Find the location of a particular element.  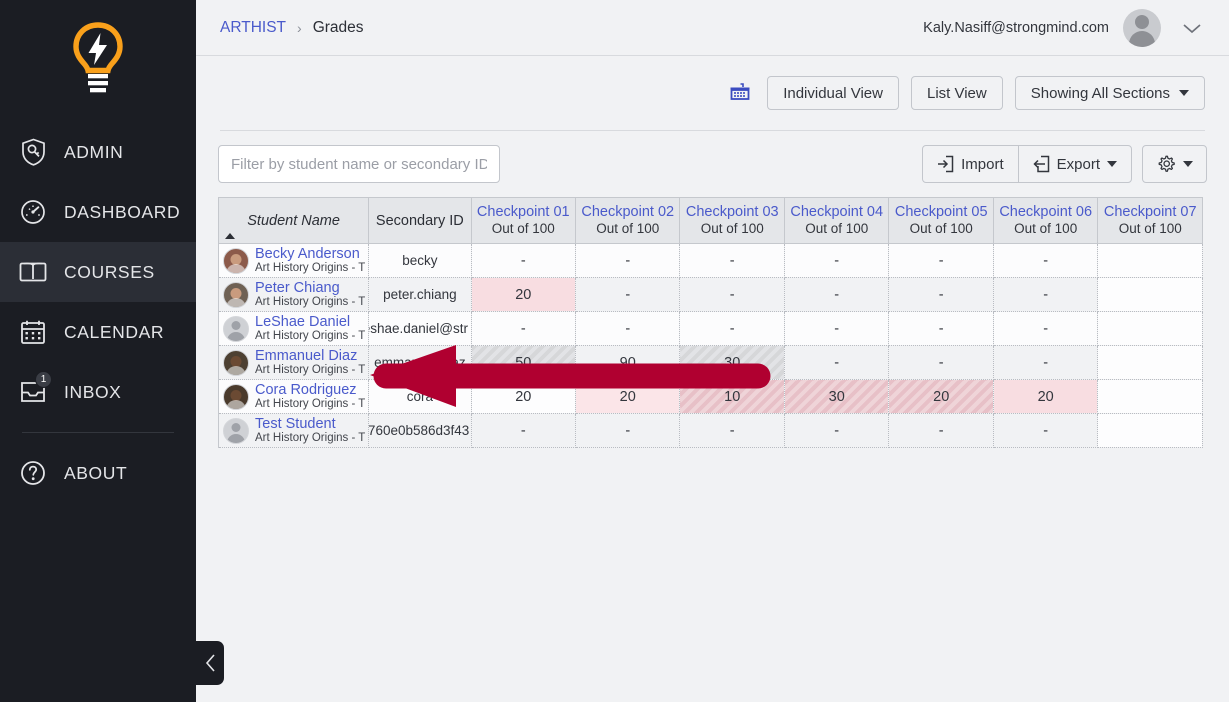

checkpoint-link: Checkpoint 02 is located at coordinates (627, 212).